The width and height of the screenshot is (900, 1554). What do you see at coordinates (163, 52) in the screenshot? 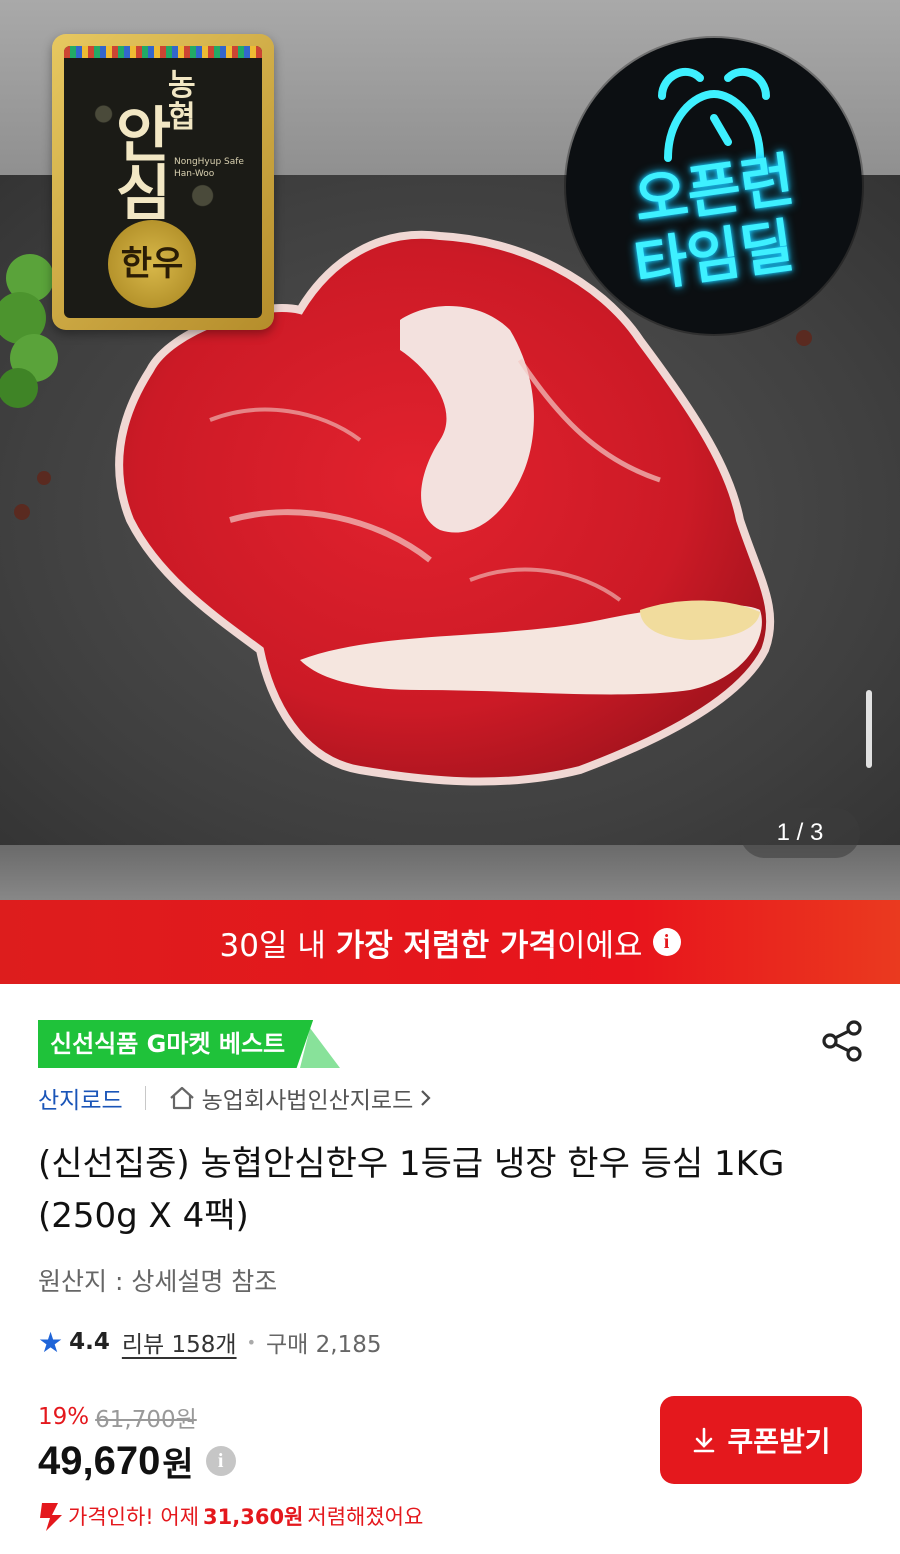
I see `badge-stripe` at bounding box center [163, 52].